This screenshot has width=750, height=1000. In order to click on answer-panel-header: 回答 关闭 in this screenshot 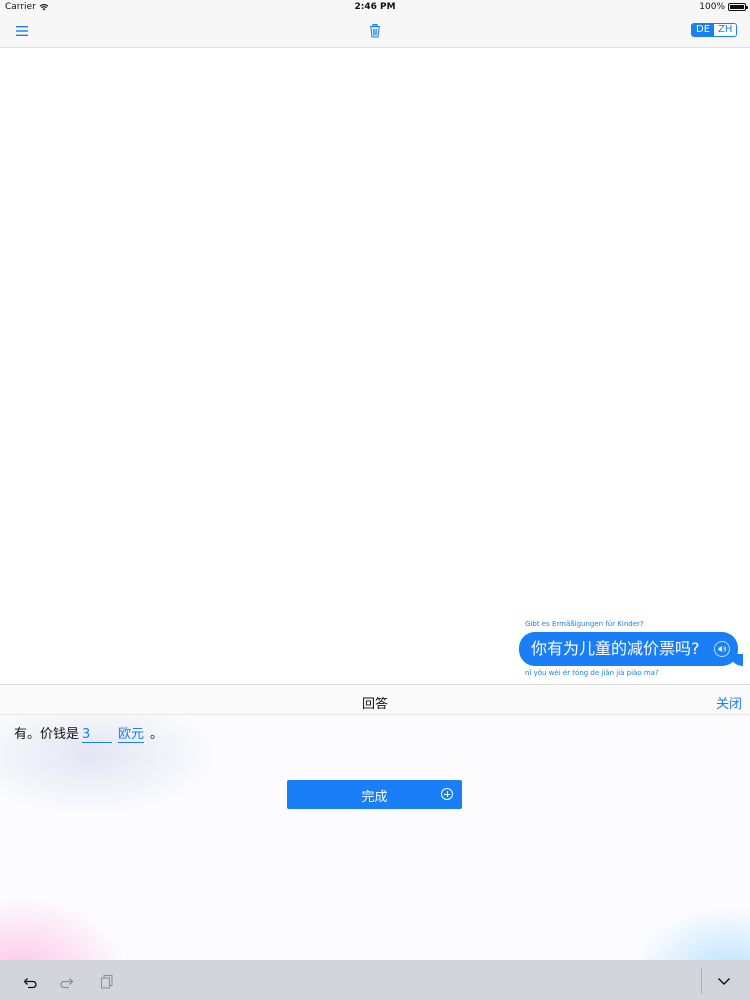, I will do `click(375, 699)`.